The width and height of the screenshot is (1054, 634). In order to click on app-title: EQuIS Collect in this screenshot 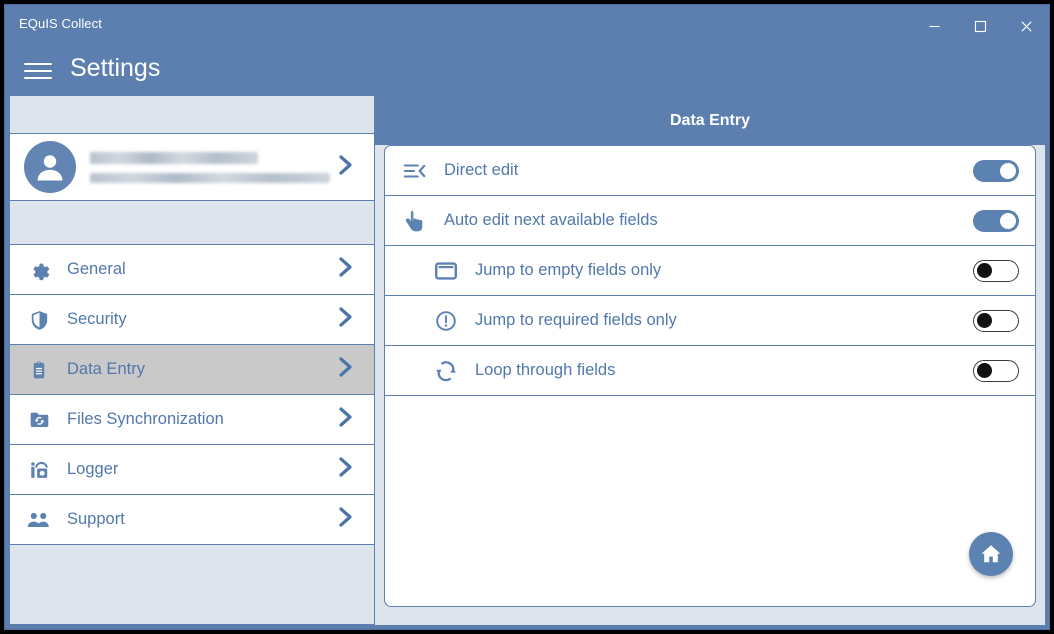, I will do `click(60, 23)`.